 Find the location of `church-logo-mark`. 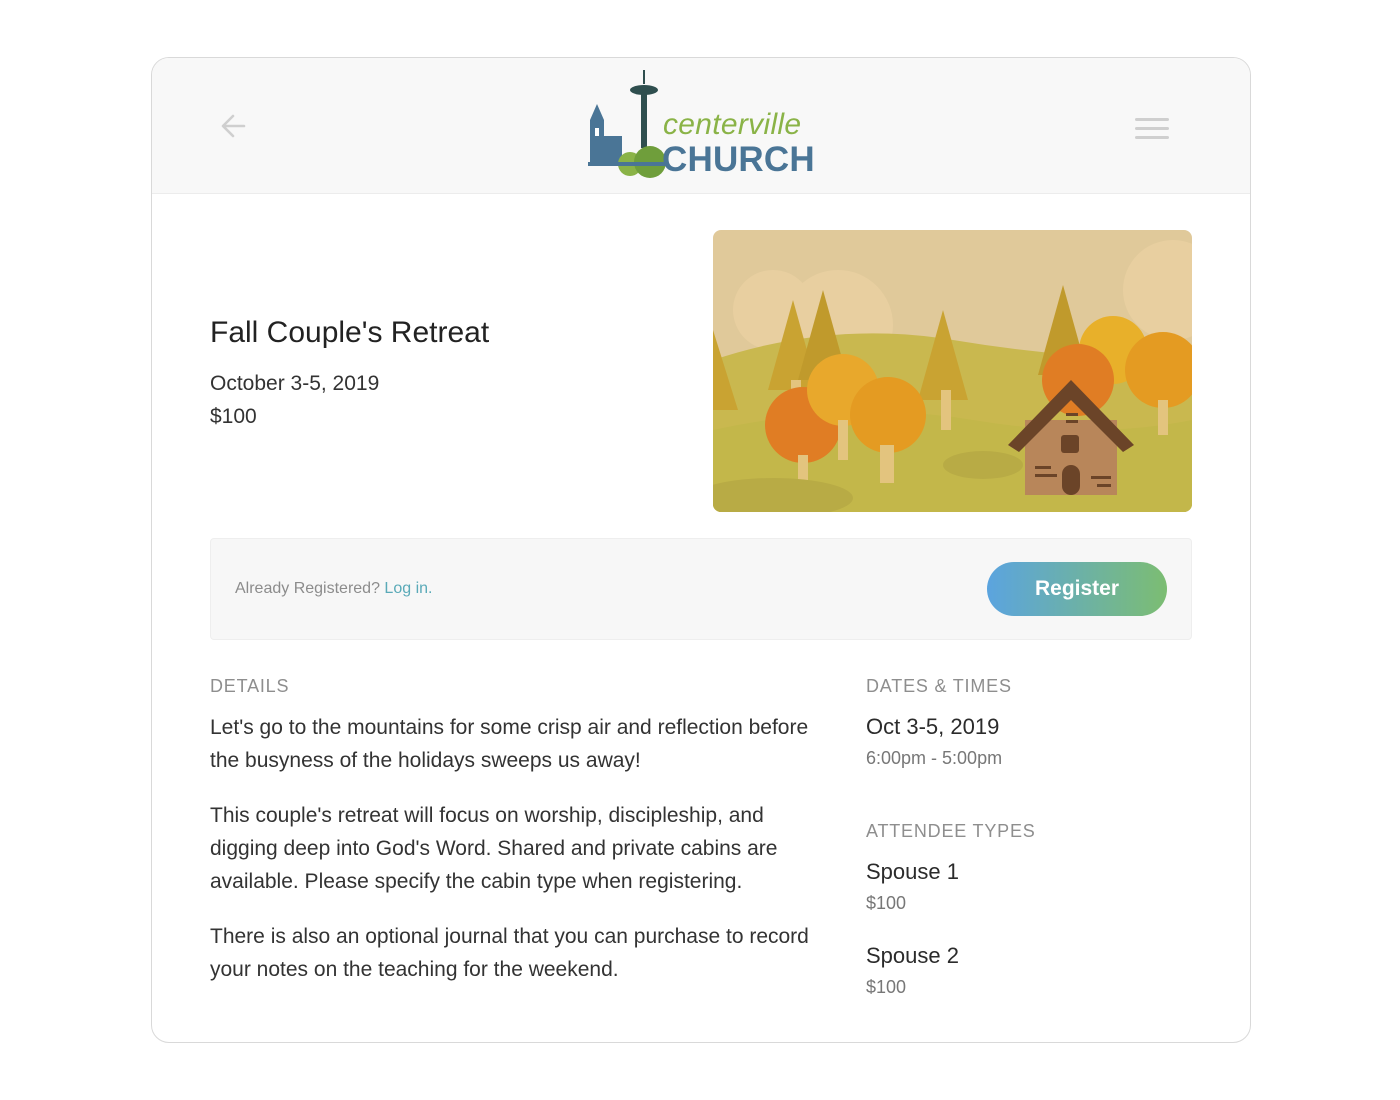

church-logo-mark is located at coordinates (628, 124).